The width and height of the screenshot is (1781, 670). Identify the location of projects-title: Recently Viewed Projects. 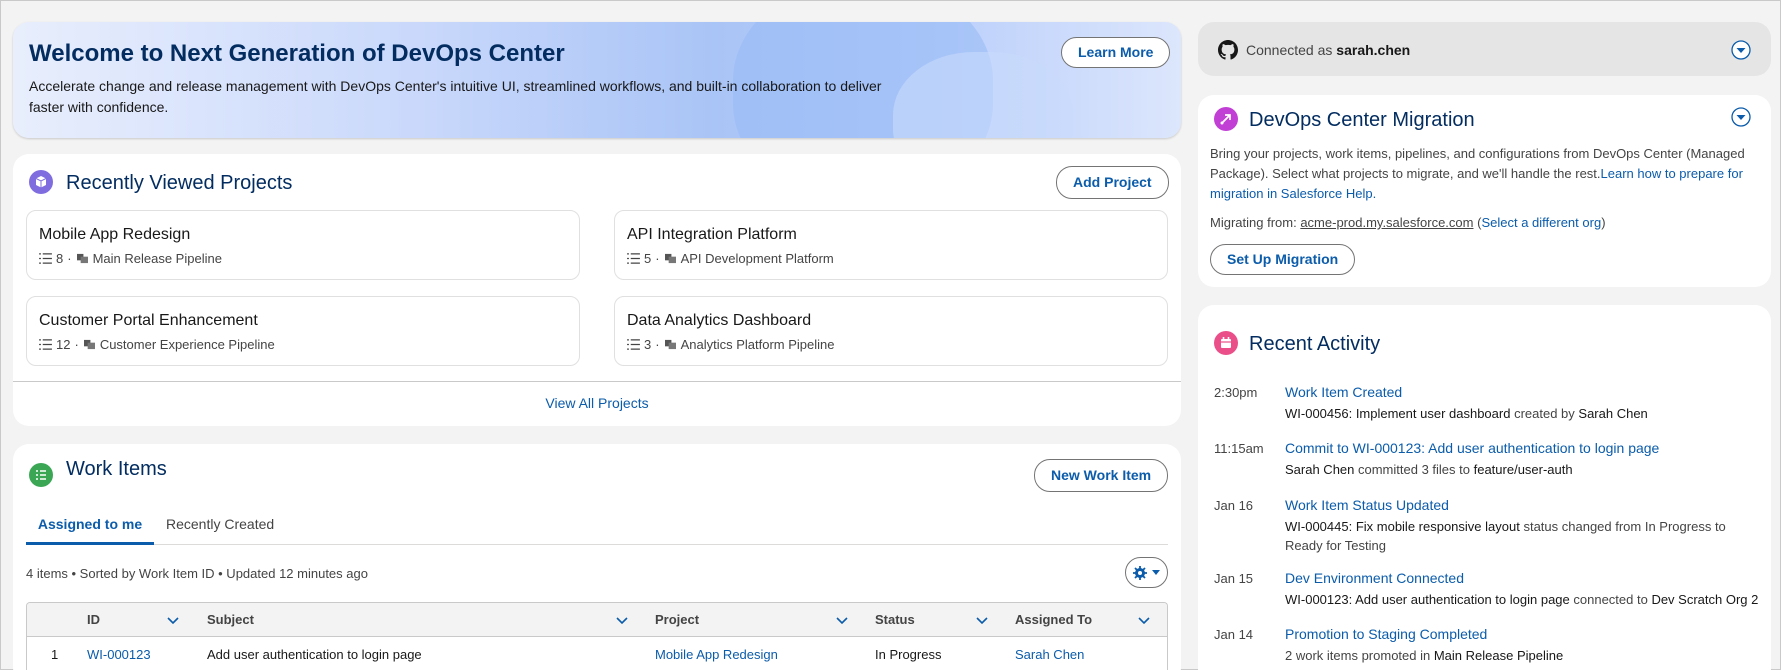
(179, 183).